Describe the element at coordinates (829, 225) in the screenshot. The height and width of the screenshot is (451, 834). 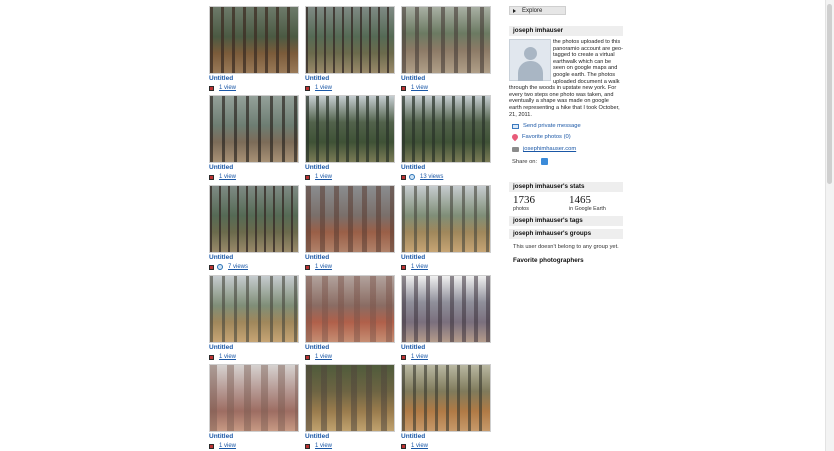
I see `page-scrollbar` at that location.